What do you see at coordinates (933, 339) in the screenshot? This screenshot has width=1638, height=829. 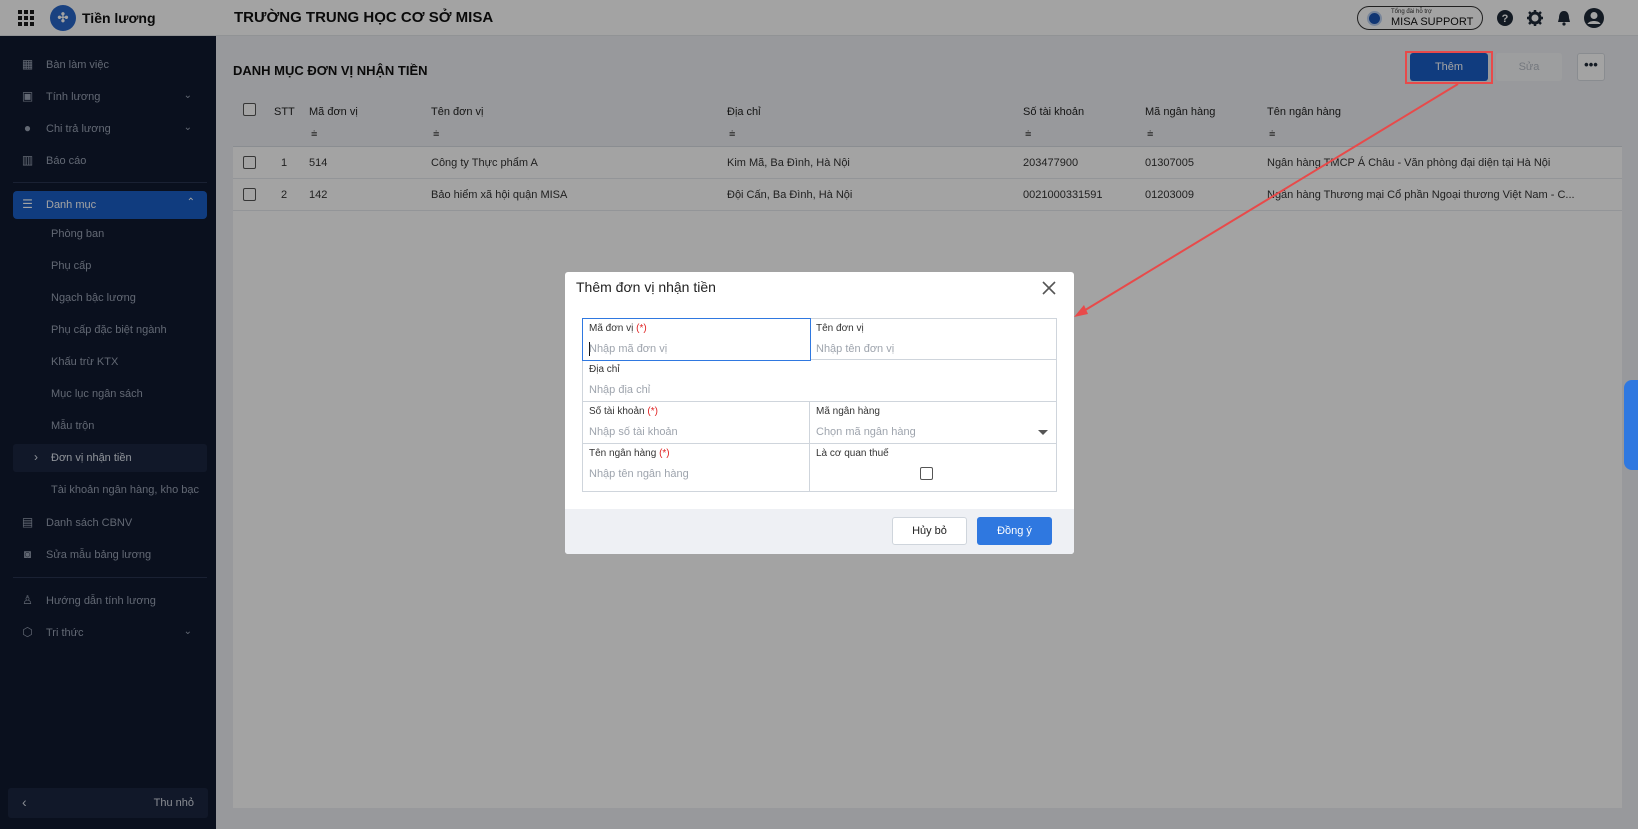 I see `name-field: Tên đơn vị Nhập tên đơn vị` at bounding box center [933, 339].